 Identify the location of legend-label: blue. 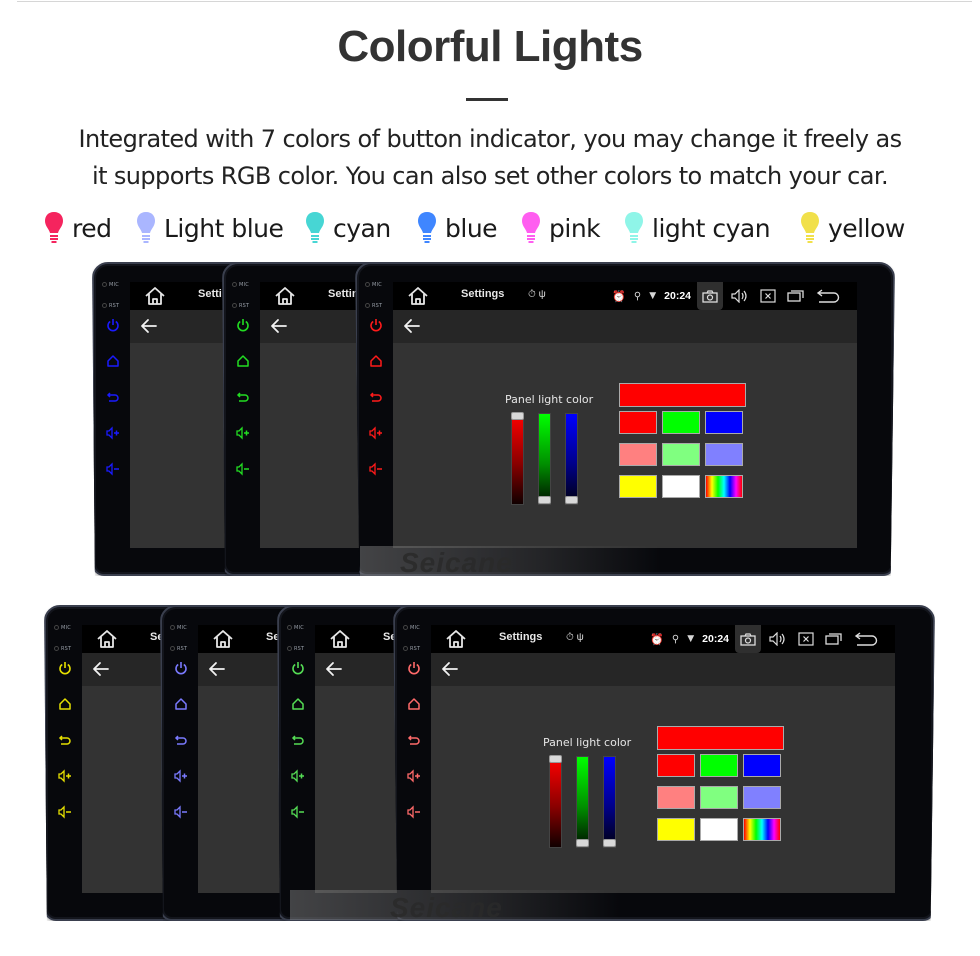
(471, 228).